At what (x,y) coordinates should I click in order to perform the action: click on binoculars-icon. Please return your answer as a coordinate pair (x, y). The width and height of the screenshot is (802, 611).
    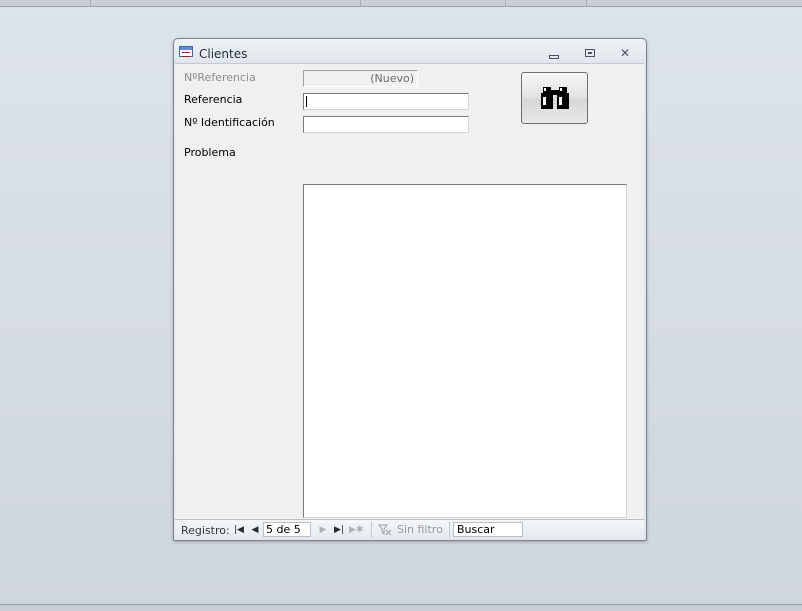
    Looking at the image, I should click on (554, 98).